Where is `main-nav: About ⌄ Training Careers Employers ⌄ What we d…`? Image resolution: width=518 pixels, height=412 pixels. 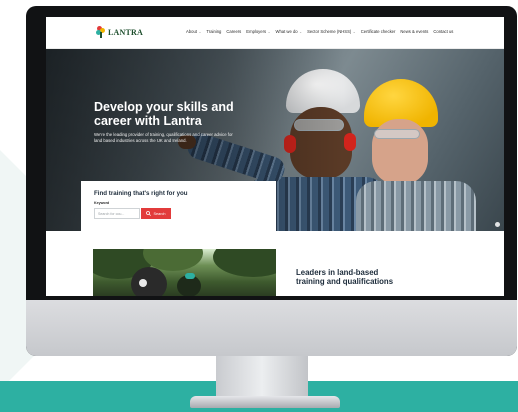
main-nav: About ⌄ Training Careers Employers ⌄ What we d… is located at coordinates (319, 31).